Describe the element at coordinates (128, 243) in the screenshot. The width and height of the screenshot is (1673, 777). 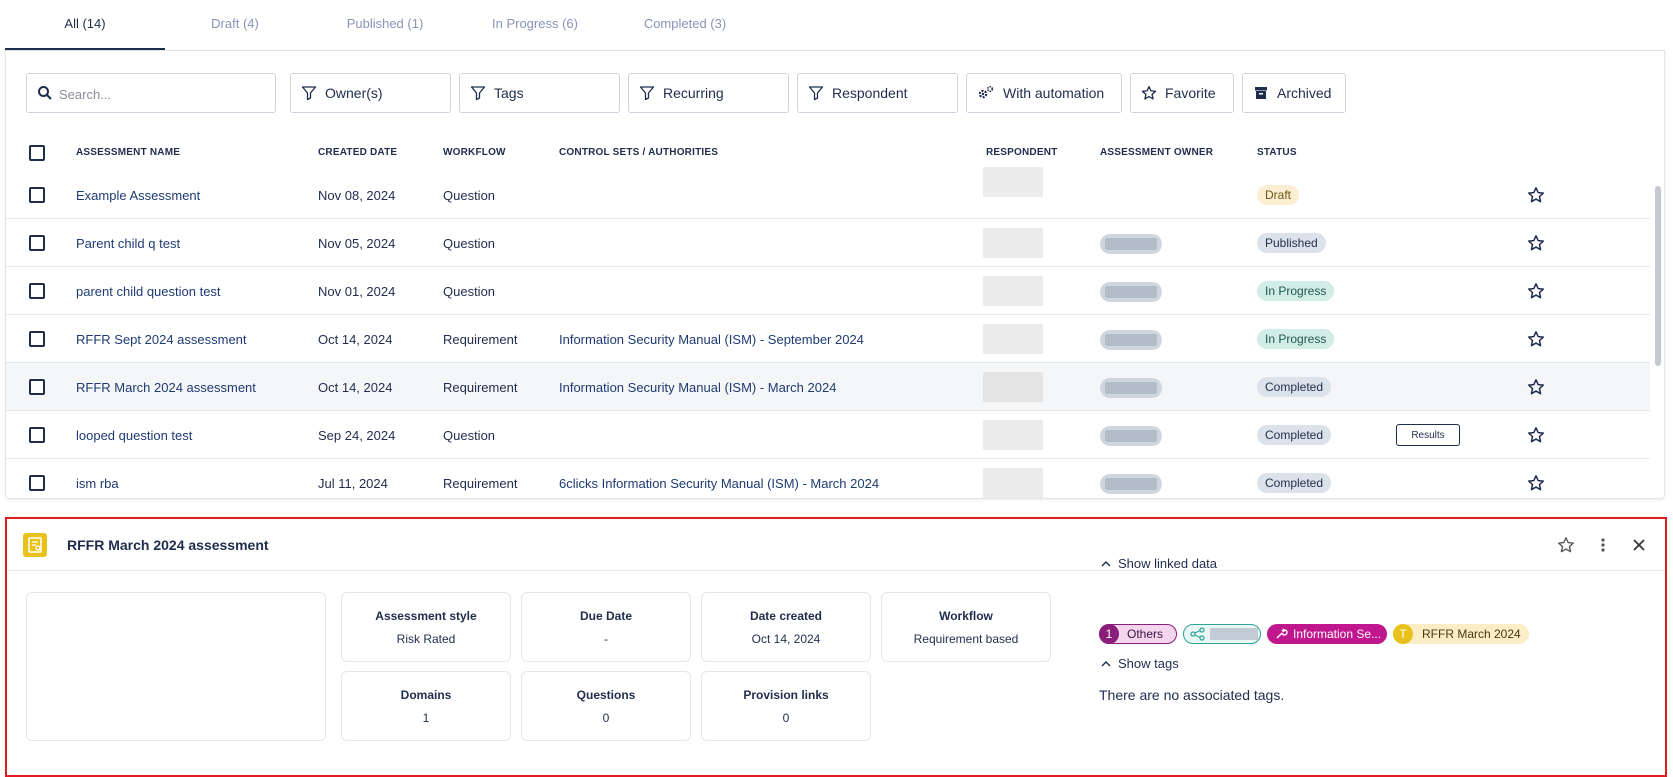
I see `assessment-name-link: Parent child q test` at that location.